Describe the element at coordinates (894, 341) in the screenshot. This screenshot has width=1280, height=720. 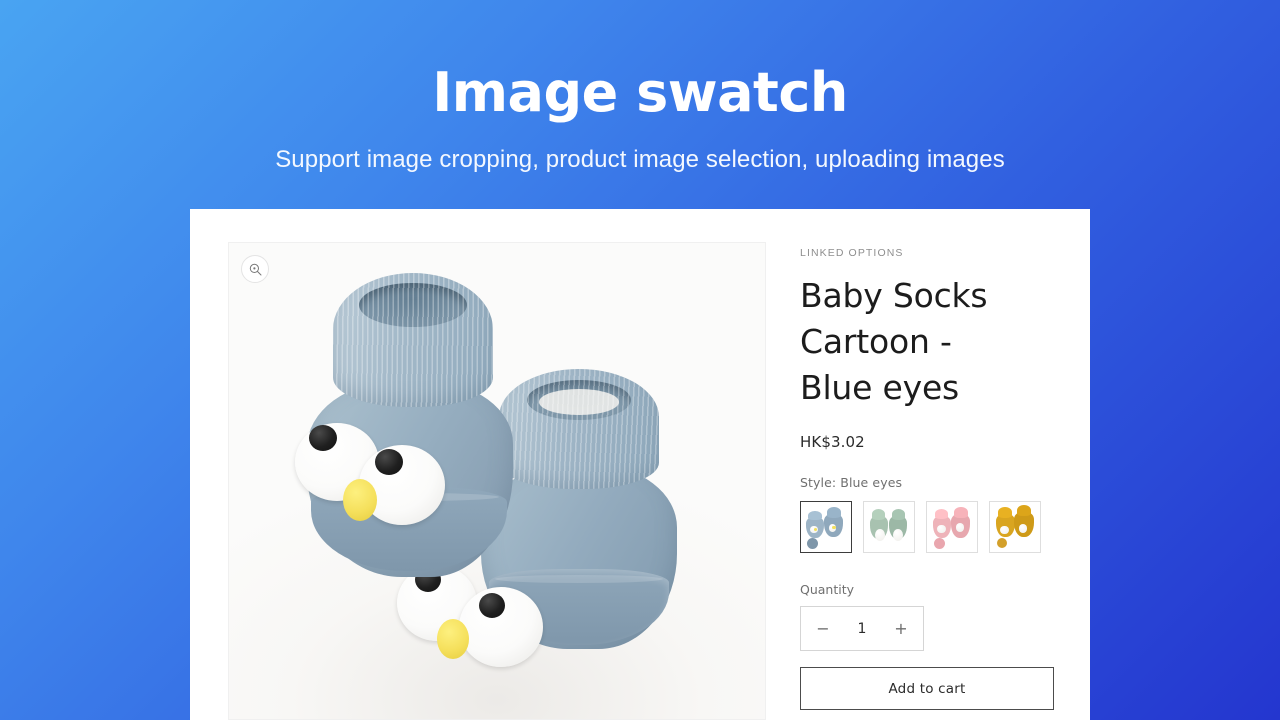
I see `product-title: Baby Socks Cartoon - Blue eyes` at that location.